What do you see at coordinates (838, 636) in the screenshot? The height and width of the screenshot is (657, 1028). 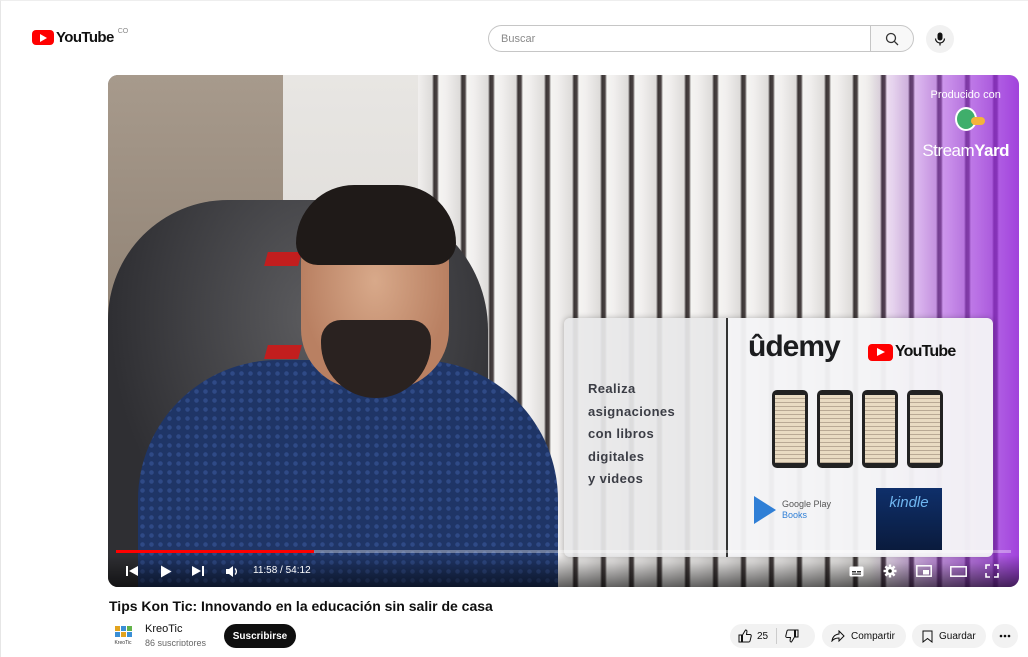 I see `share-icon` at bounding box center [838, 636].